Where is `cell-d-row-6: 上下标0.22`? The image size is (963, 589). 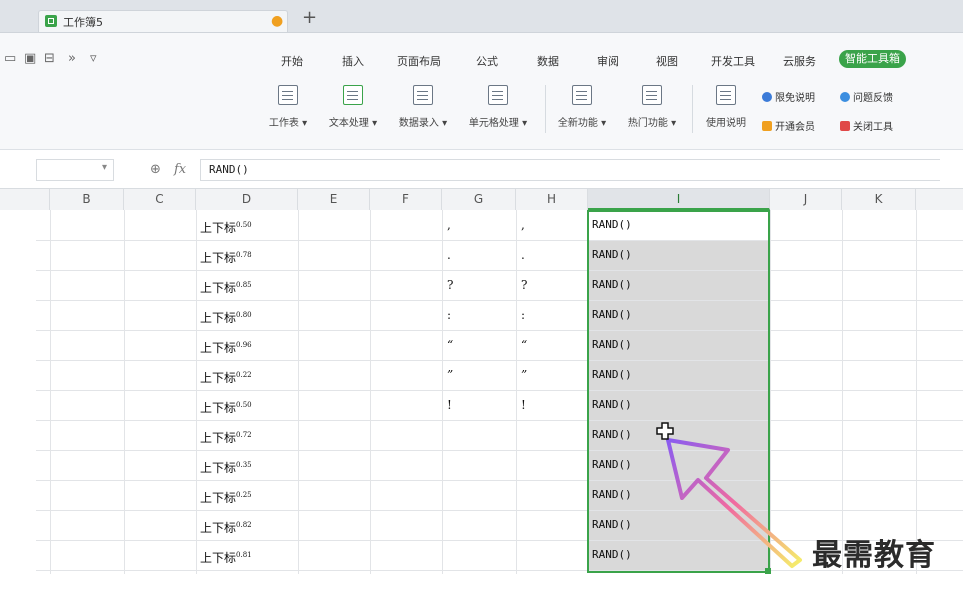
cell-d-row-6: 上下标0.22 is located at coordinates (226, 375).